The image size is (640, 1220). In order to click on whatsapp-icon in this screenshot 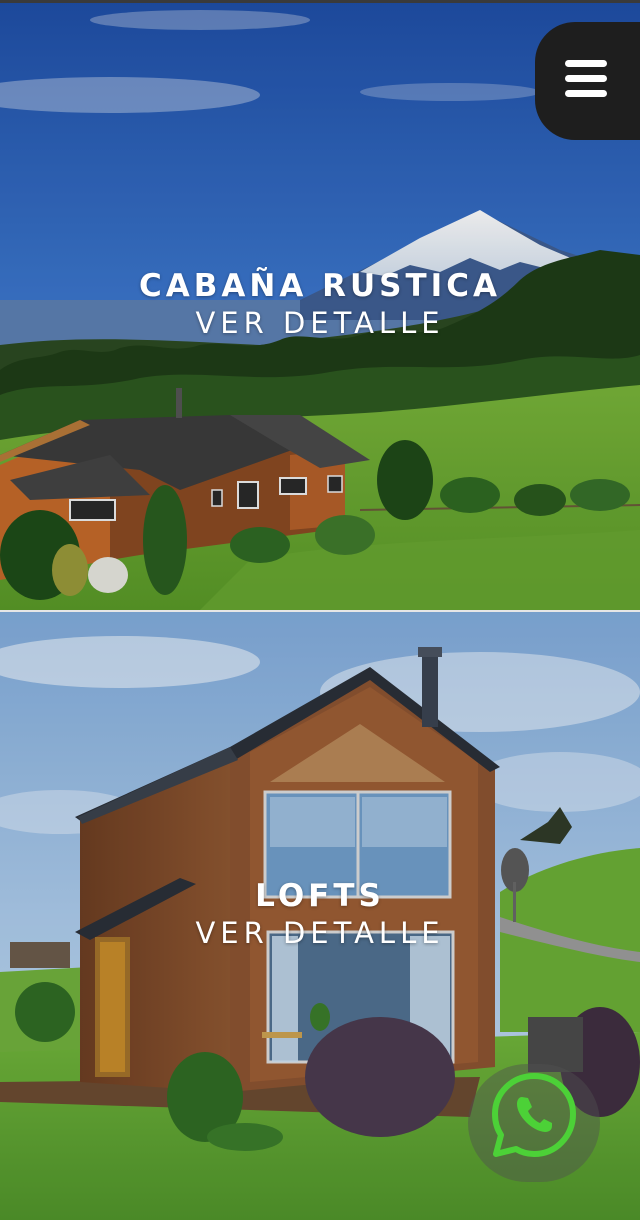, I will do `click(534, 1115)`.